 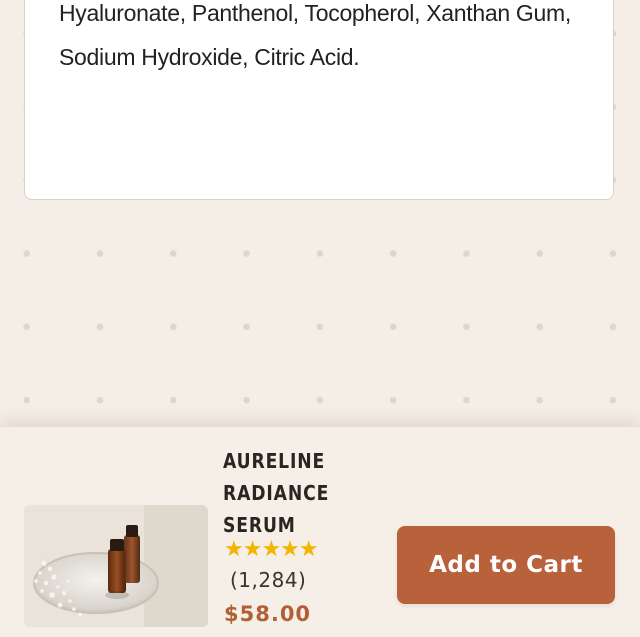 I want to click on product-photo, so click(x=116, y=566).